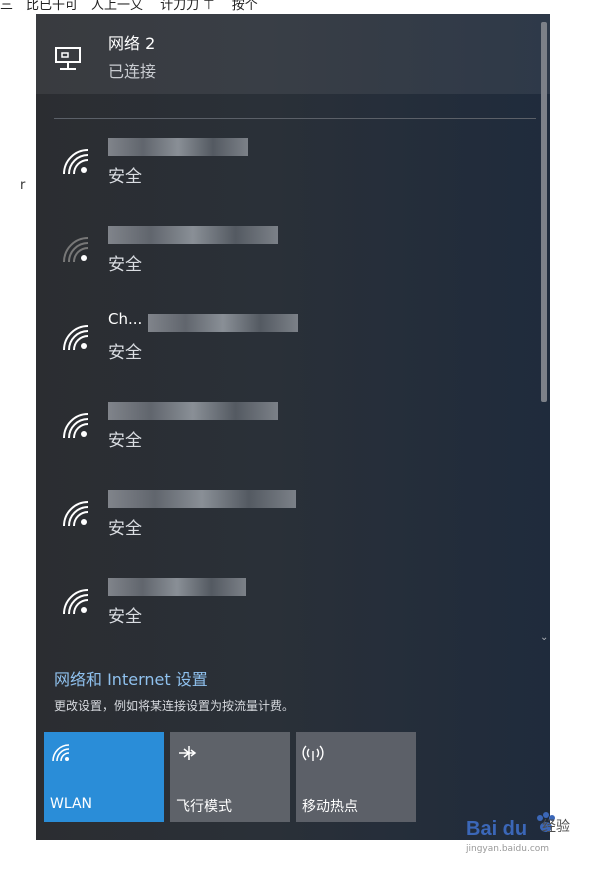  What do you see at coordinates (204, 807) in the screenshot?
I see `tile-label: 飞行模式` at bounding box center [204, 807].